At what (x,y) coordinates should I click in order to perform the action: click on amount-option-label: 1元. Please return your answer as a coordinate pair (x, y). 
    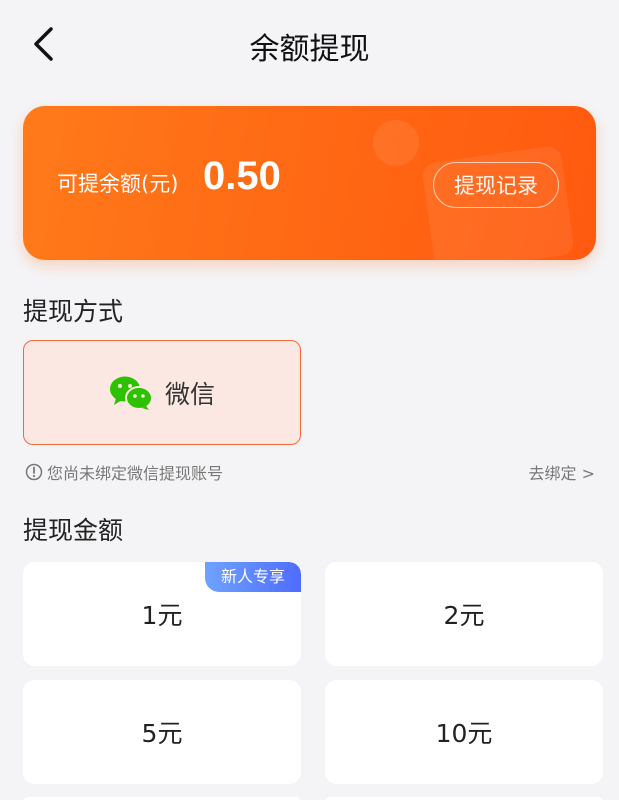
    Looking at the image, I should click on (162, 615).